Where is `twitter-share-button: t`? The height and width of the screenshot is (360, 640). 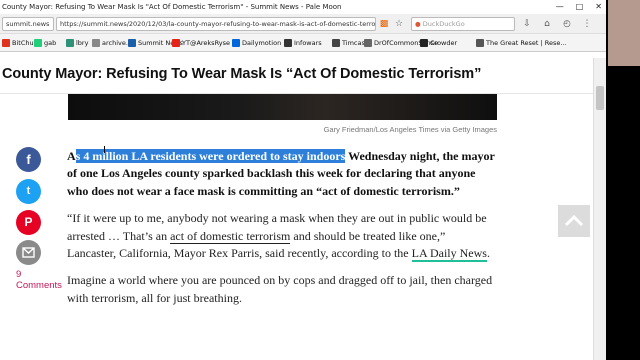 twitter-share-button: t is located at coordinates (28, 191).